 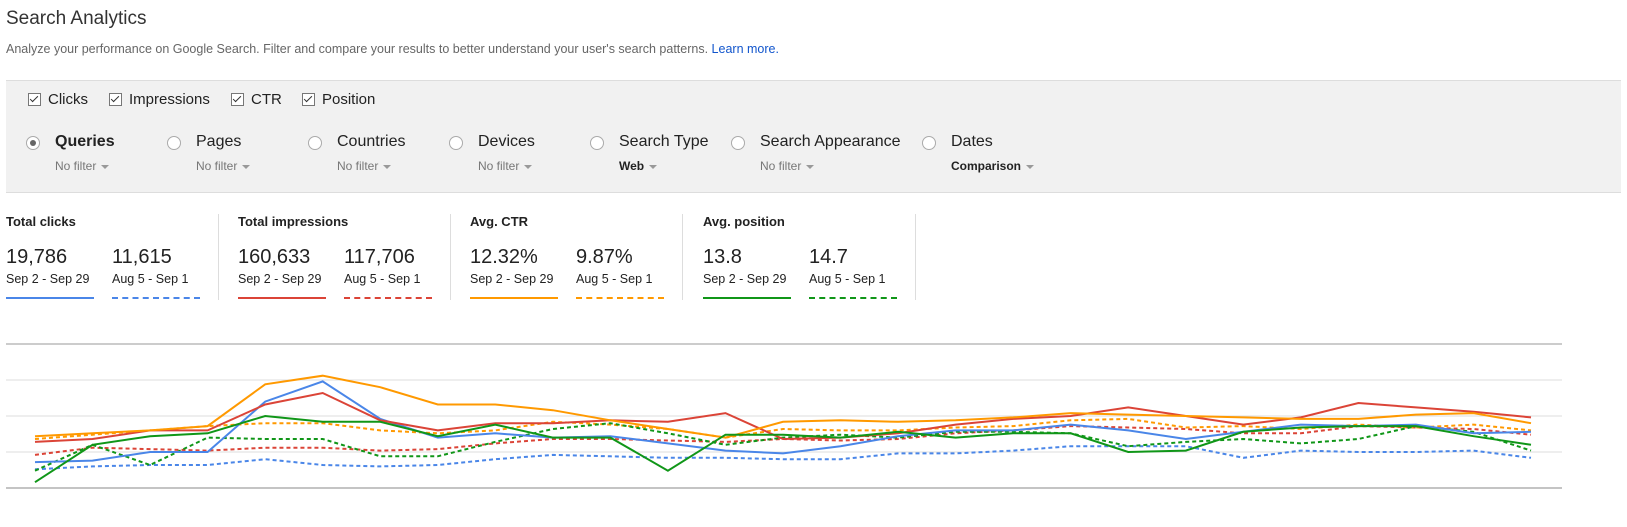 I want to click on stat-value: 13.8, so click(x=722, y=257).